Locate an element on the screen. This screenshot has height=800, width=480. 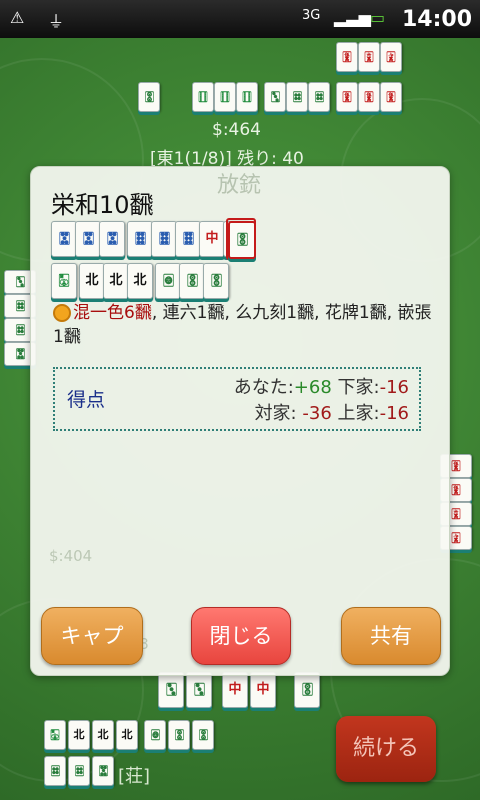
warning-icon: ⚠ is located at coordinates (17, 17).